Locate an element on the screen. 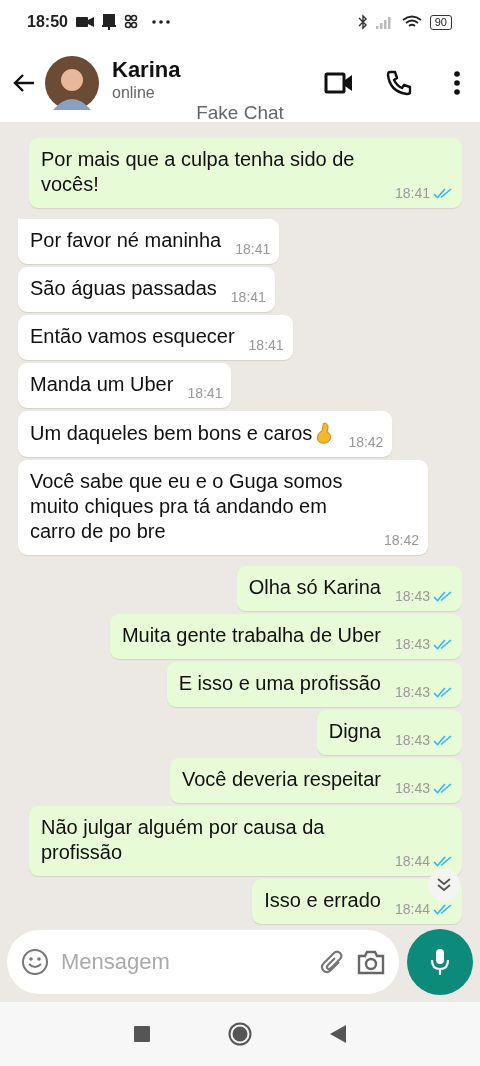 The width and height of the screenshot is (480, 1066). message-text: E isso e uma profissão is located at coordinates (279, 683).